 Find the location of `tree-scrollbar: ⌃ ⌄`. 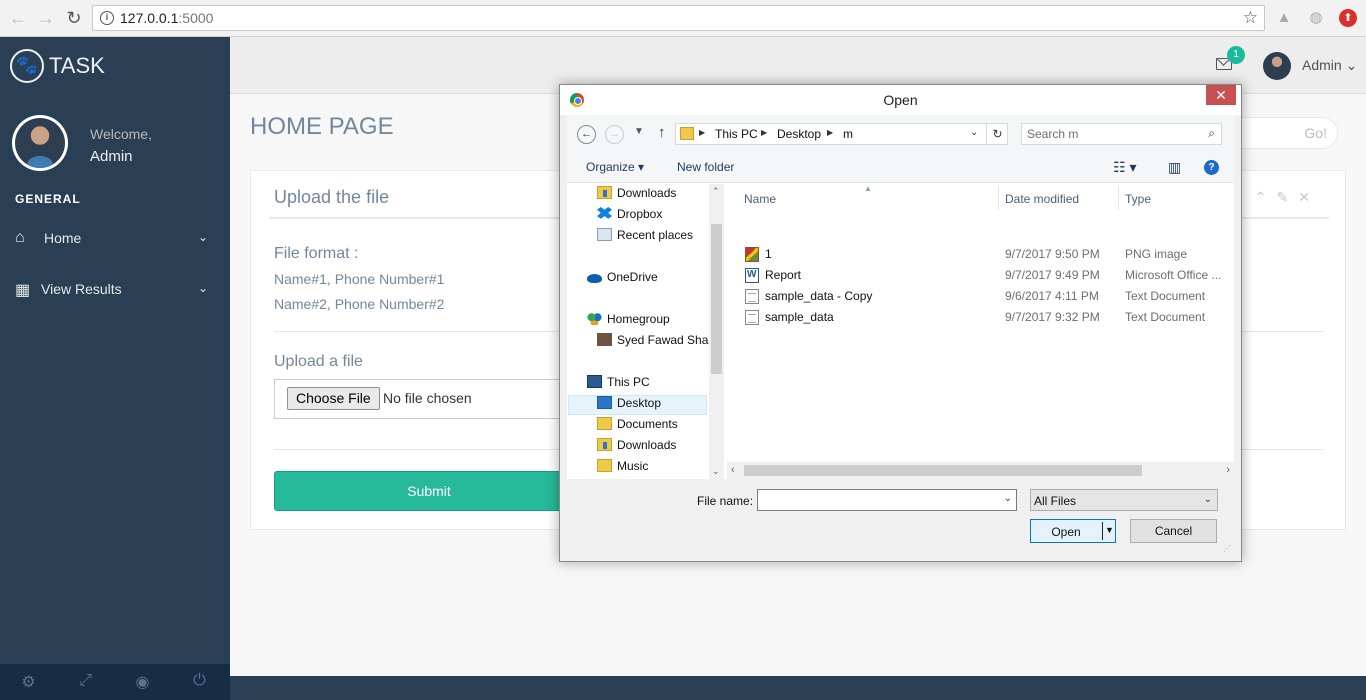

tree-scrollbar: ⌃ ⌄ is located at coordinates (716, 331).